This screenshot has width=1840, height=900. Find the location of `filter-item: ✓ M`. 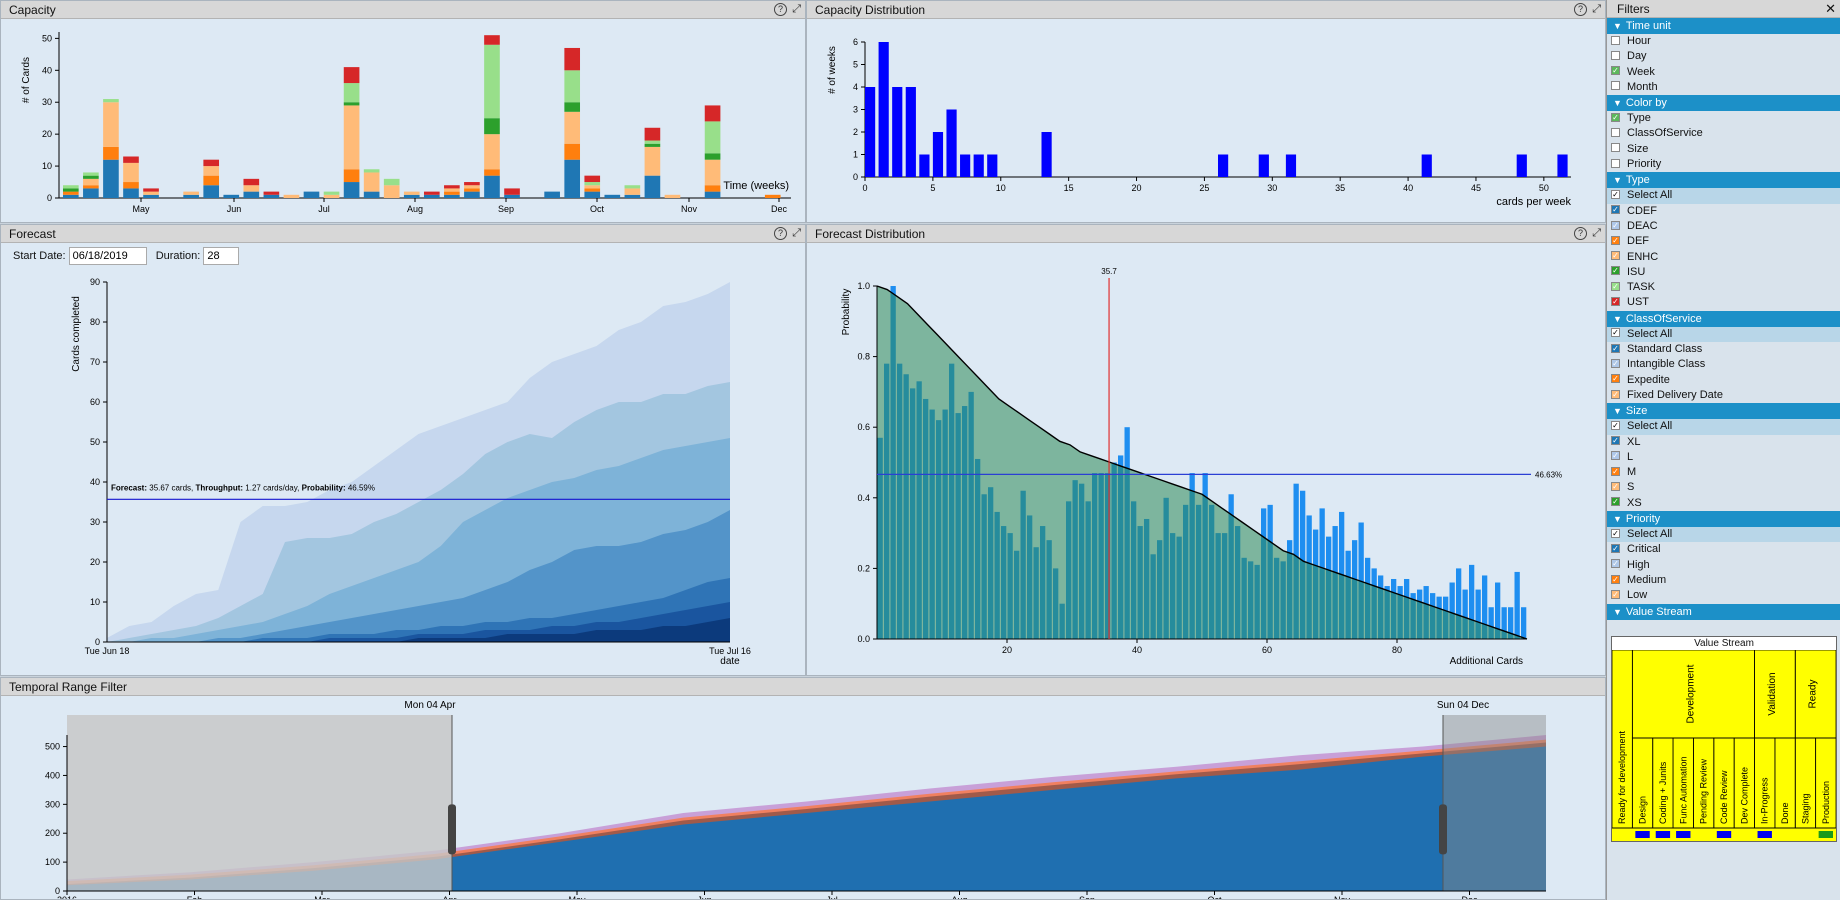

filter-item: ✓ M is located at coordinates (1723, 472).